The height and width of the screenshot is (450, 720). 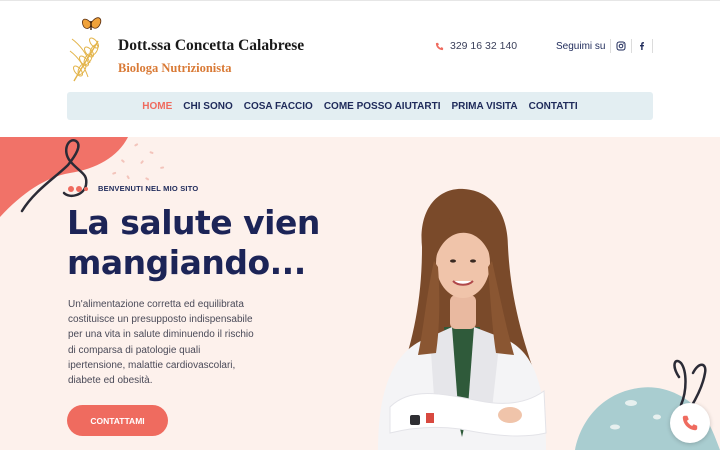 What do you see at coordinates (621, 46) in the screenshot?
I see `instagram-icon` at bounding box center [621, 46].